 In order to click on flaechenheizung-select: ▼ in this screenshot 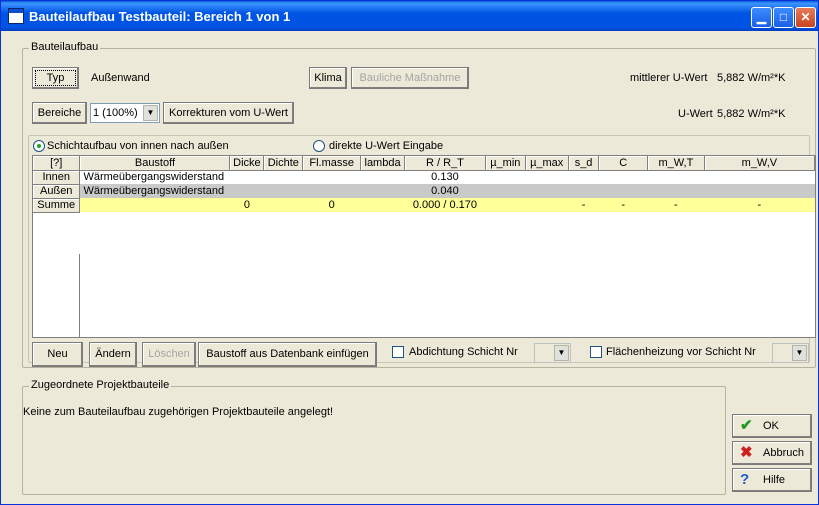, I will do `click(790, 353)`.